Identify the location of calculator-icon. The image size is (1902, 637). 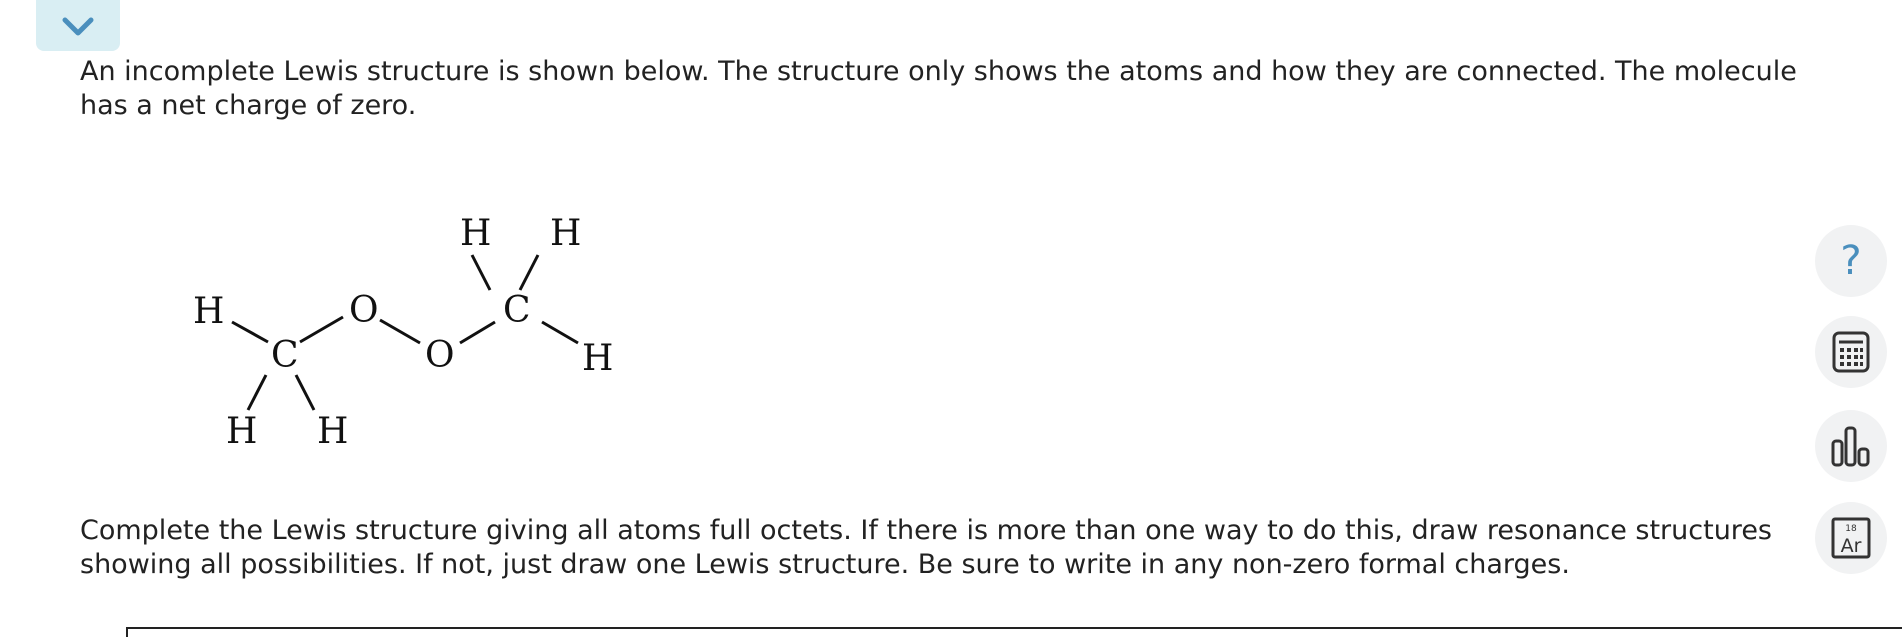
(1851, 352).